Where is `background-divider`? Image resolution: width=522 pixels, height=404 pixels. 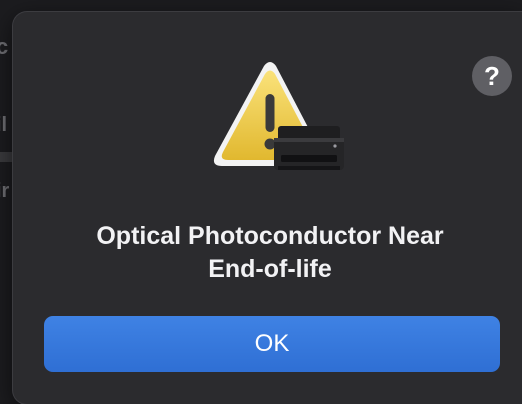 background-divider is located at coordinates (7, 157).